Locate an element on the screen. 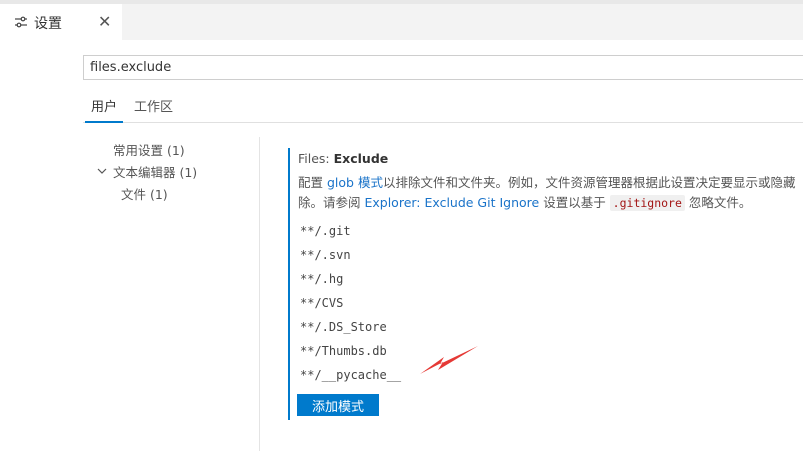  red-arrow-annotation-icon is located at coordinates (449, 360).